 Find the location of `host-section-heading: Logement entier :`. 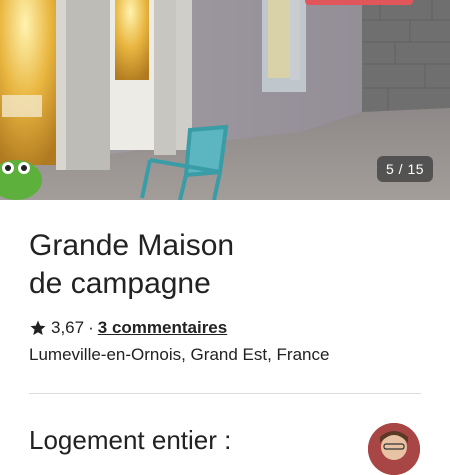

host-section-heading: Logement entier : is located at coordinates (130, 440).